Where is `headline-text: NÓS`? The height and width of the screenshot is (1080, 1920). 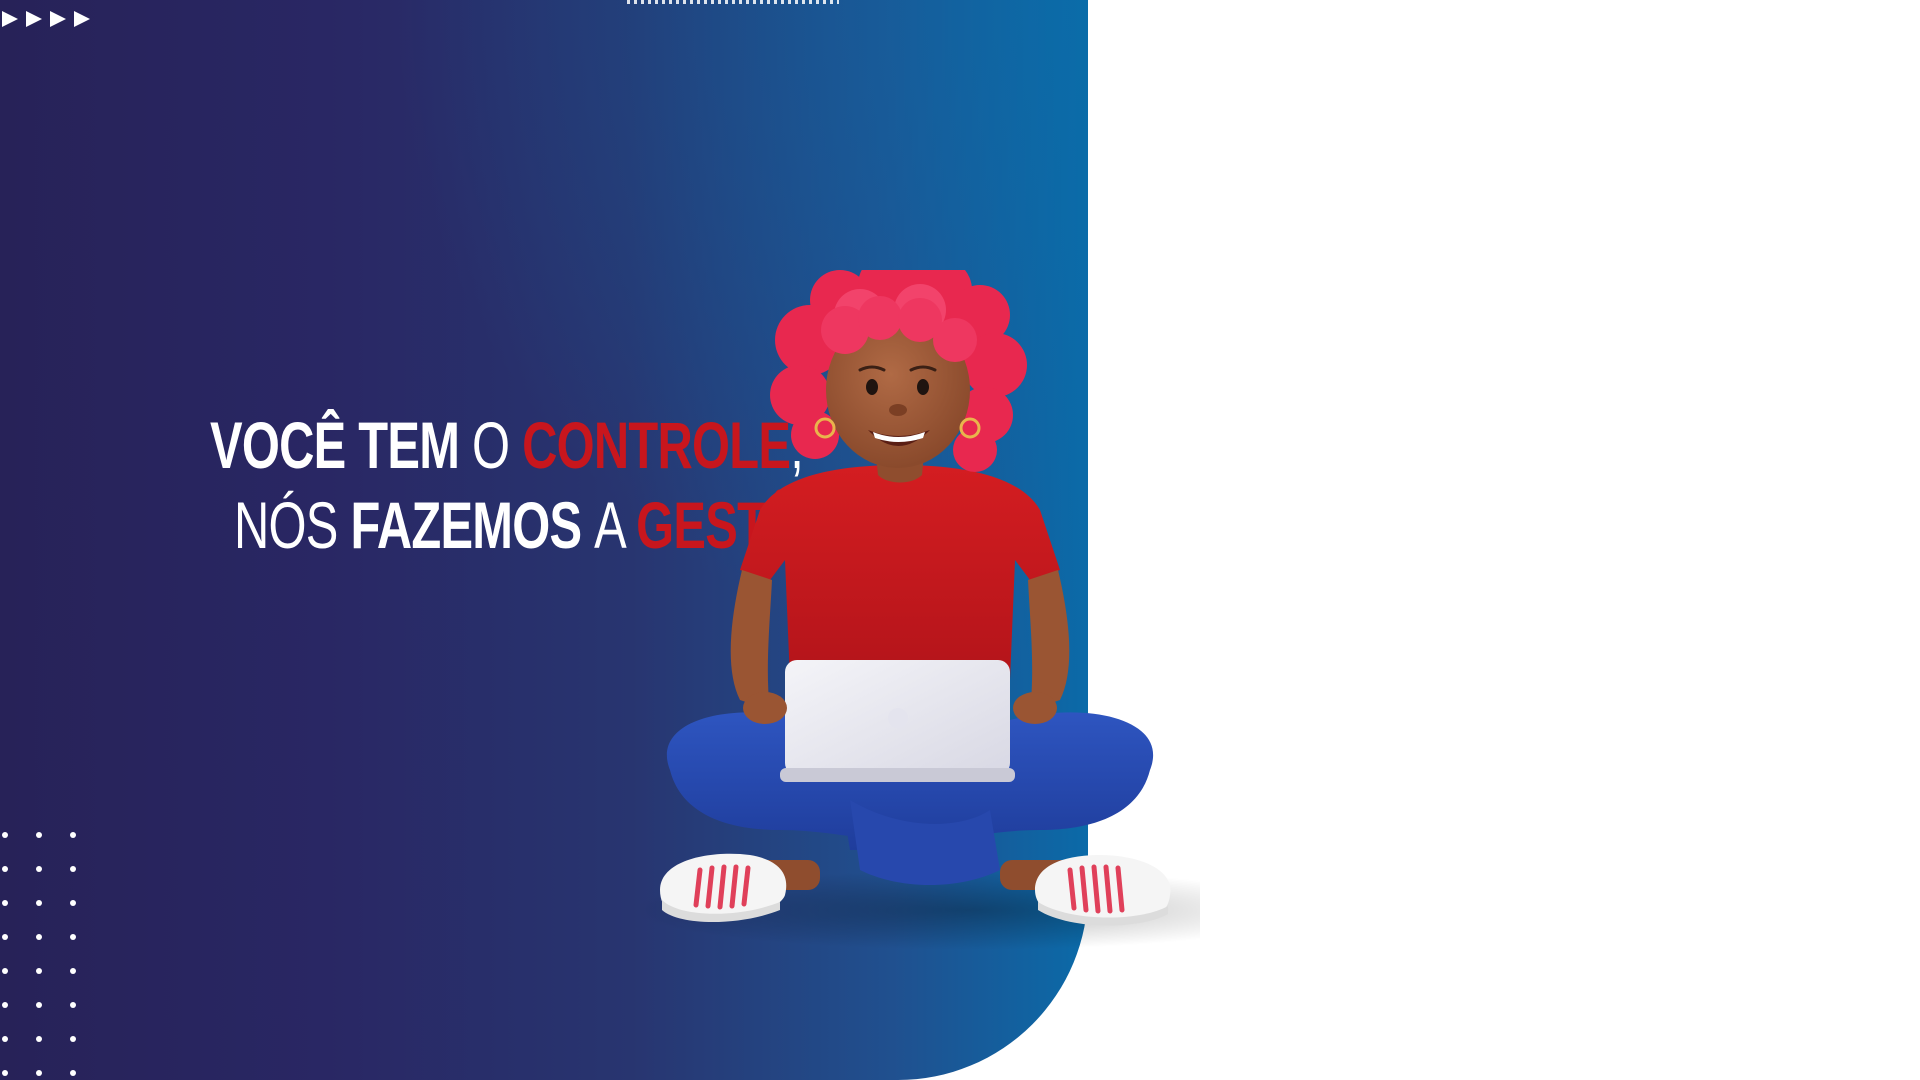 headline-text: NÓS is located at coordinates (292, 525).